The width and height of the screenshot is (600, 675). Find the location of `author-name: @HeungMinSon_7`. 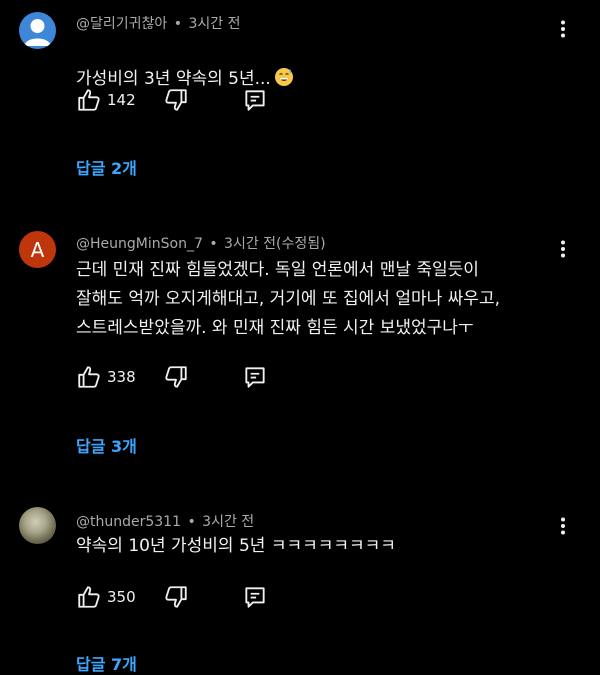

author-name: @HeungMinSon_7 is located at coordinates (139, 244).